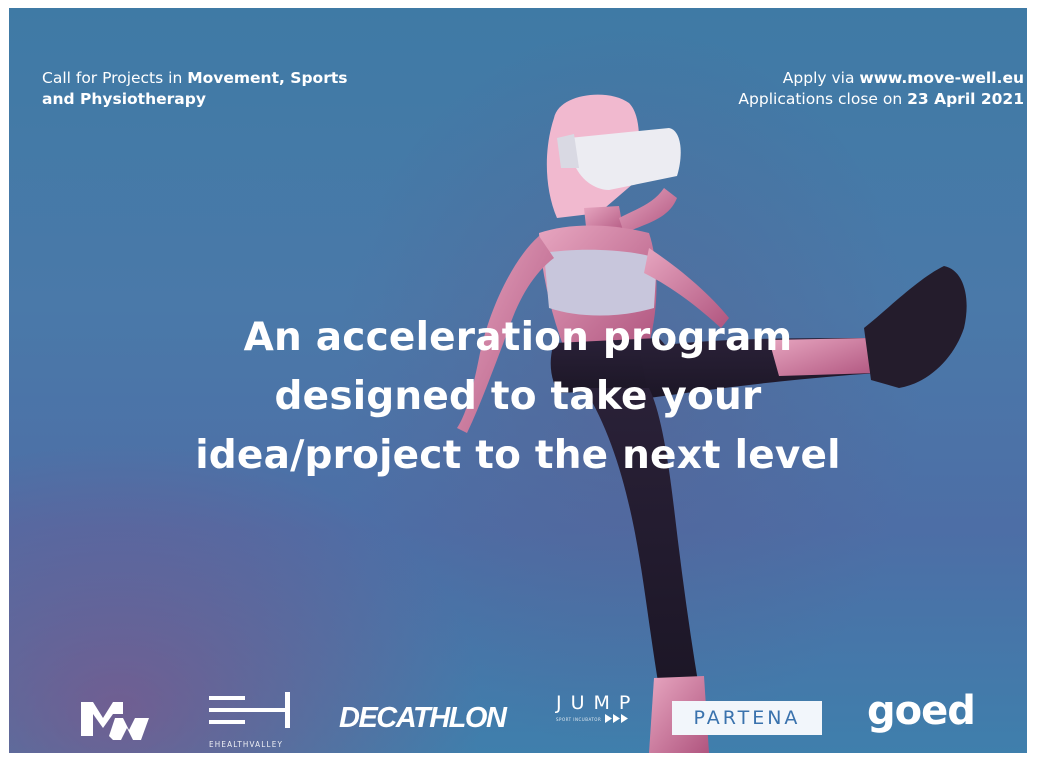  What do you see at coordinates (267, 78) in the screenshot?
I see `call-topic-1: Movement, Sports` at bounding box center [267, 78].